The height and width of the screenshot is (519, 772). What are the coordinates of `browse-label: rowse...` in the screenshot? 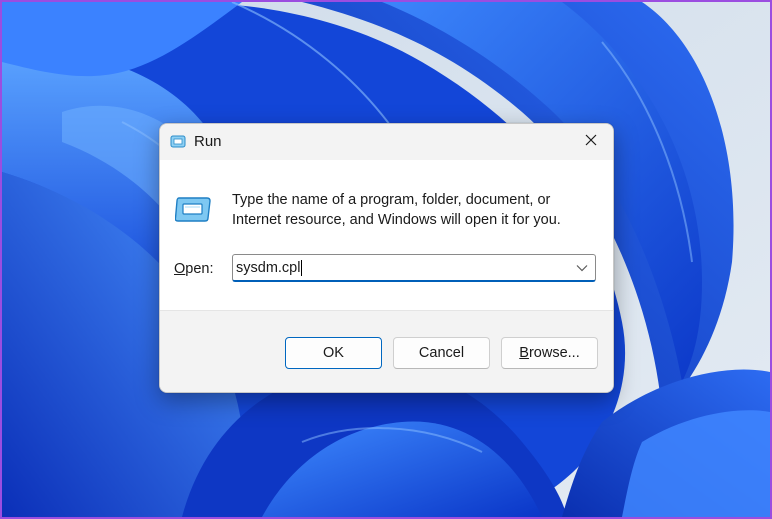 It's located at (554, 353).